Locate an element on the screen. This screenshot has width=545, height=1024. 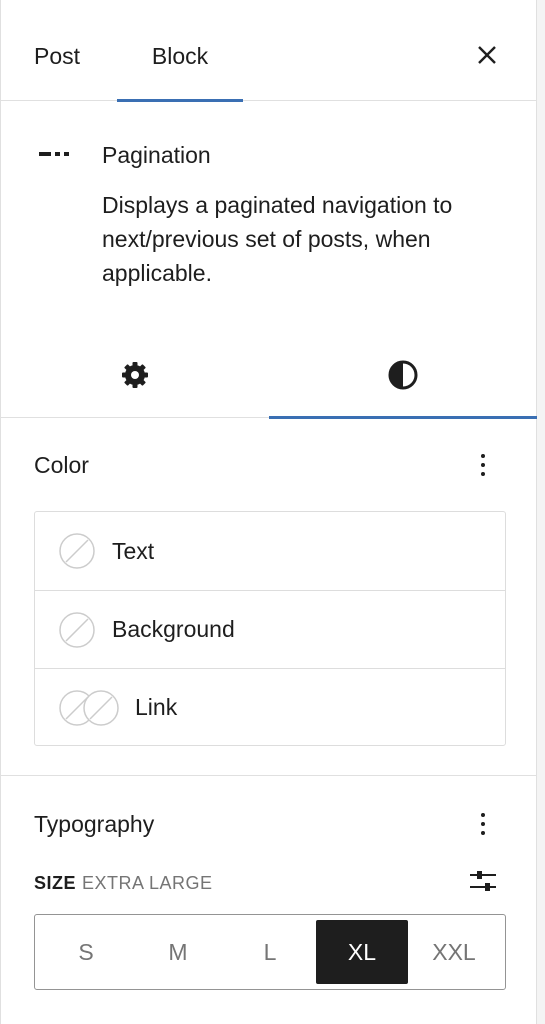
font-size-picker: S M L XL XXL is located at coordinates (270, 952).